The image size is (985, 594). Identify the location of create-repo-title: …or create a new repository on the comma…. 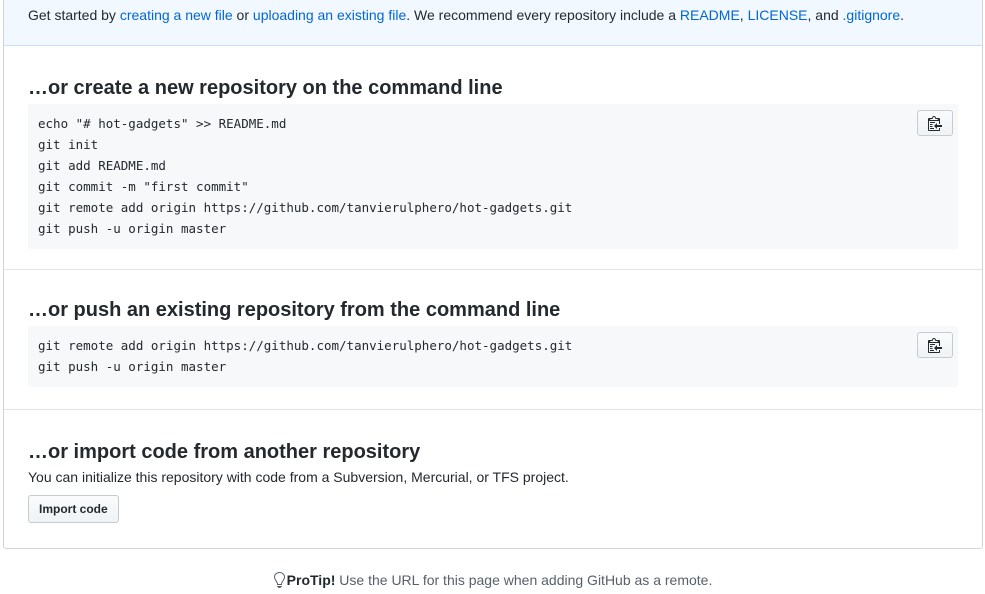
(265, 88).